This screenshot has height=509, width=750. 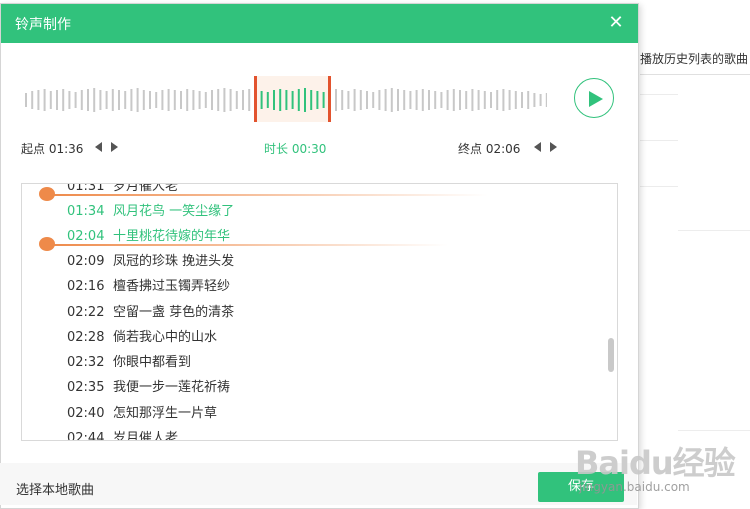 I want to click on start-marker-line, so click(x=268, y=195).